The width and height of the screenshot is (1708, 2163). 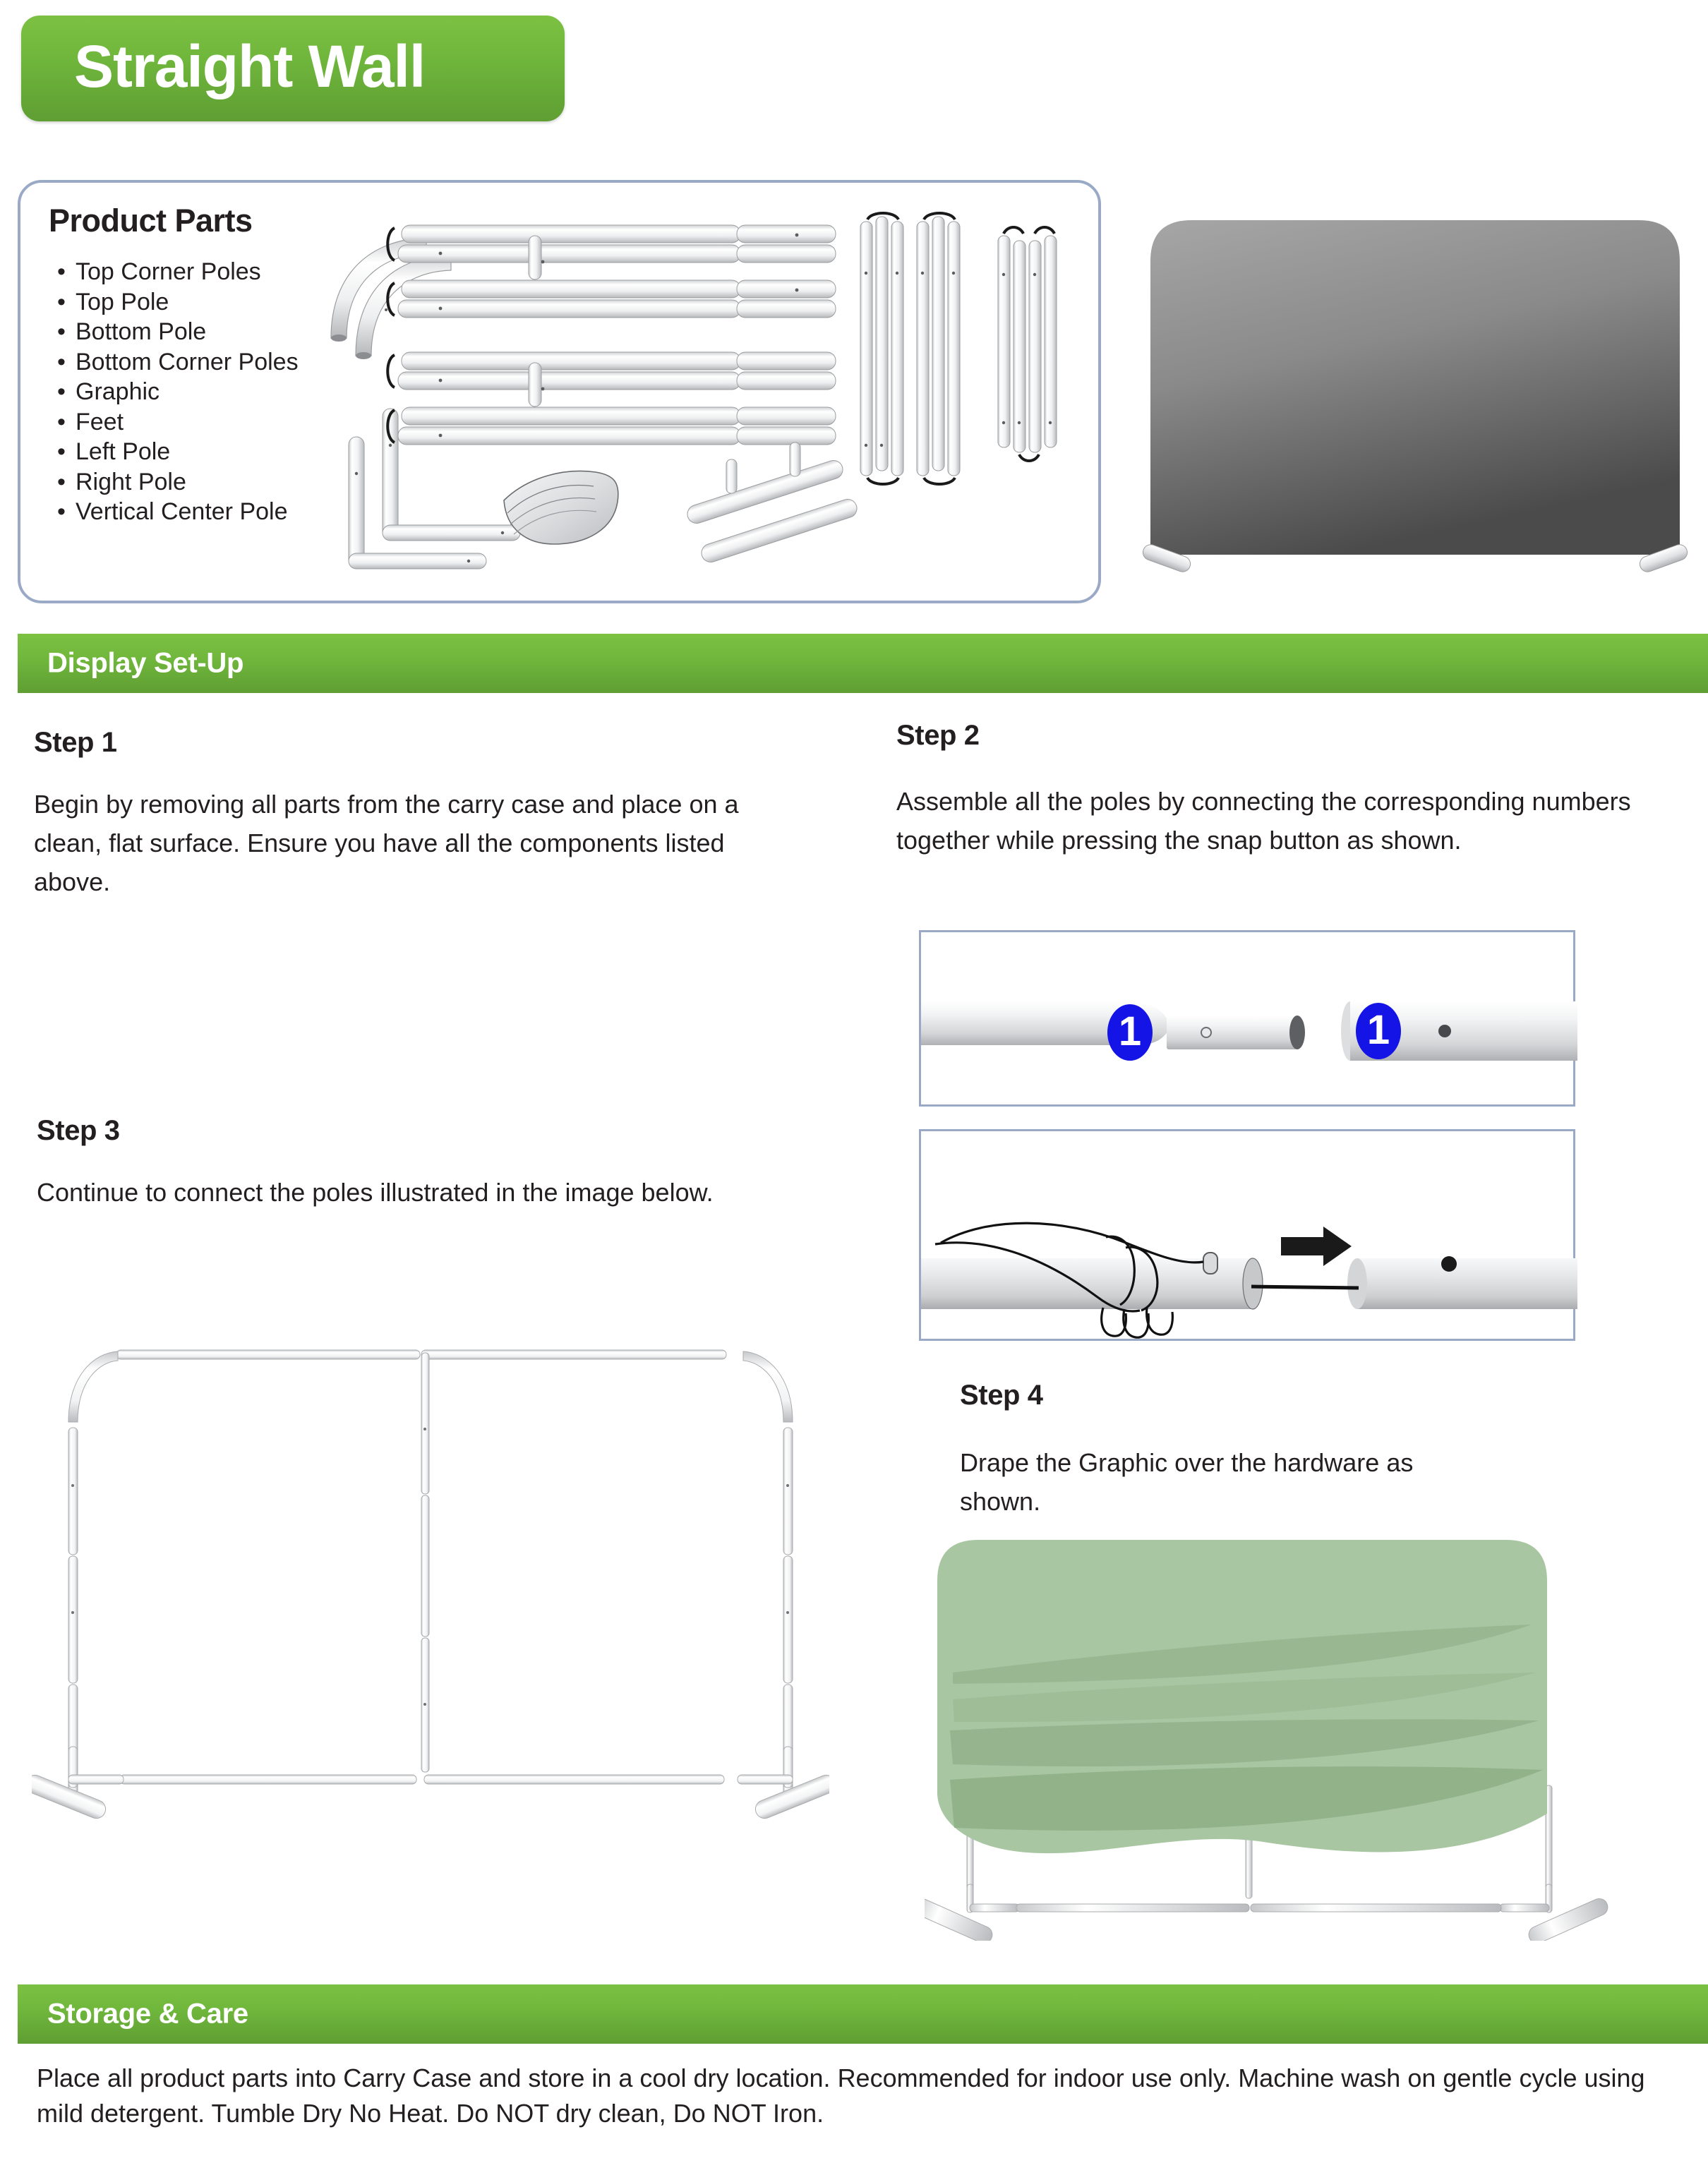 I want to click on step-4-heading: Step 4, so click(x=1001, y=1395).